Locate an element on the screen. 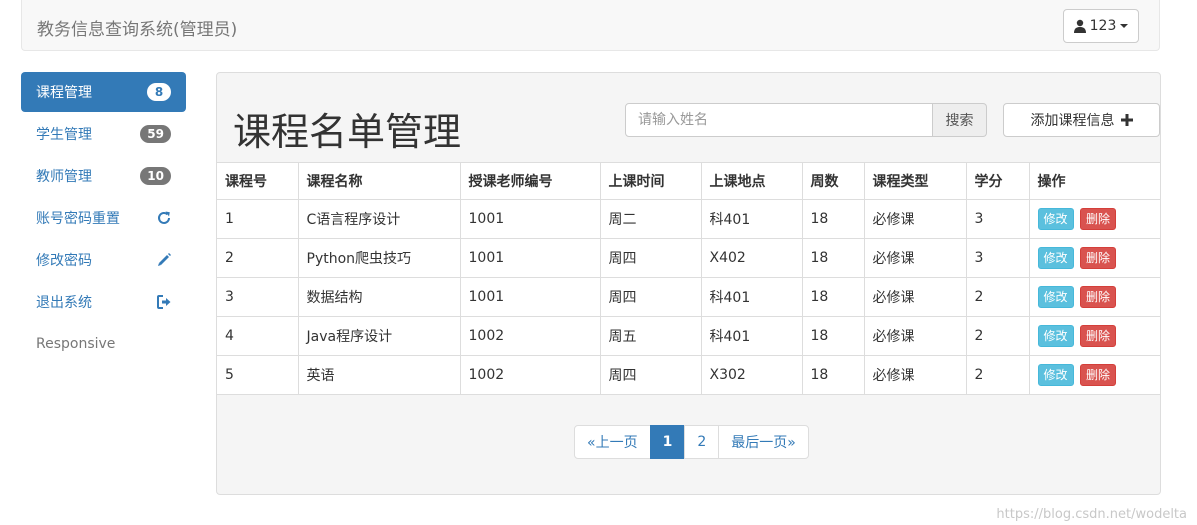 The height and width of the screenshot is (525, 1197). app-title: 教务信息查询系统(管理员) is located at coordinates (137, 27).